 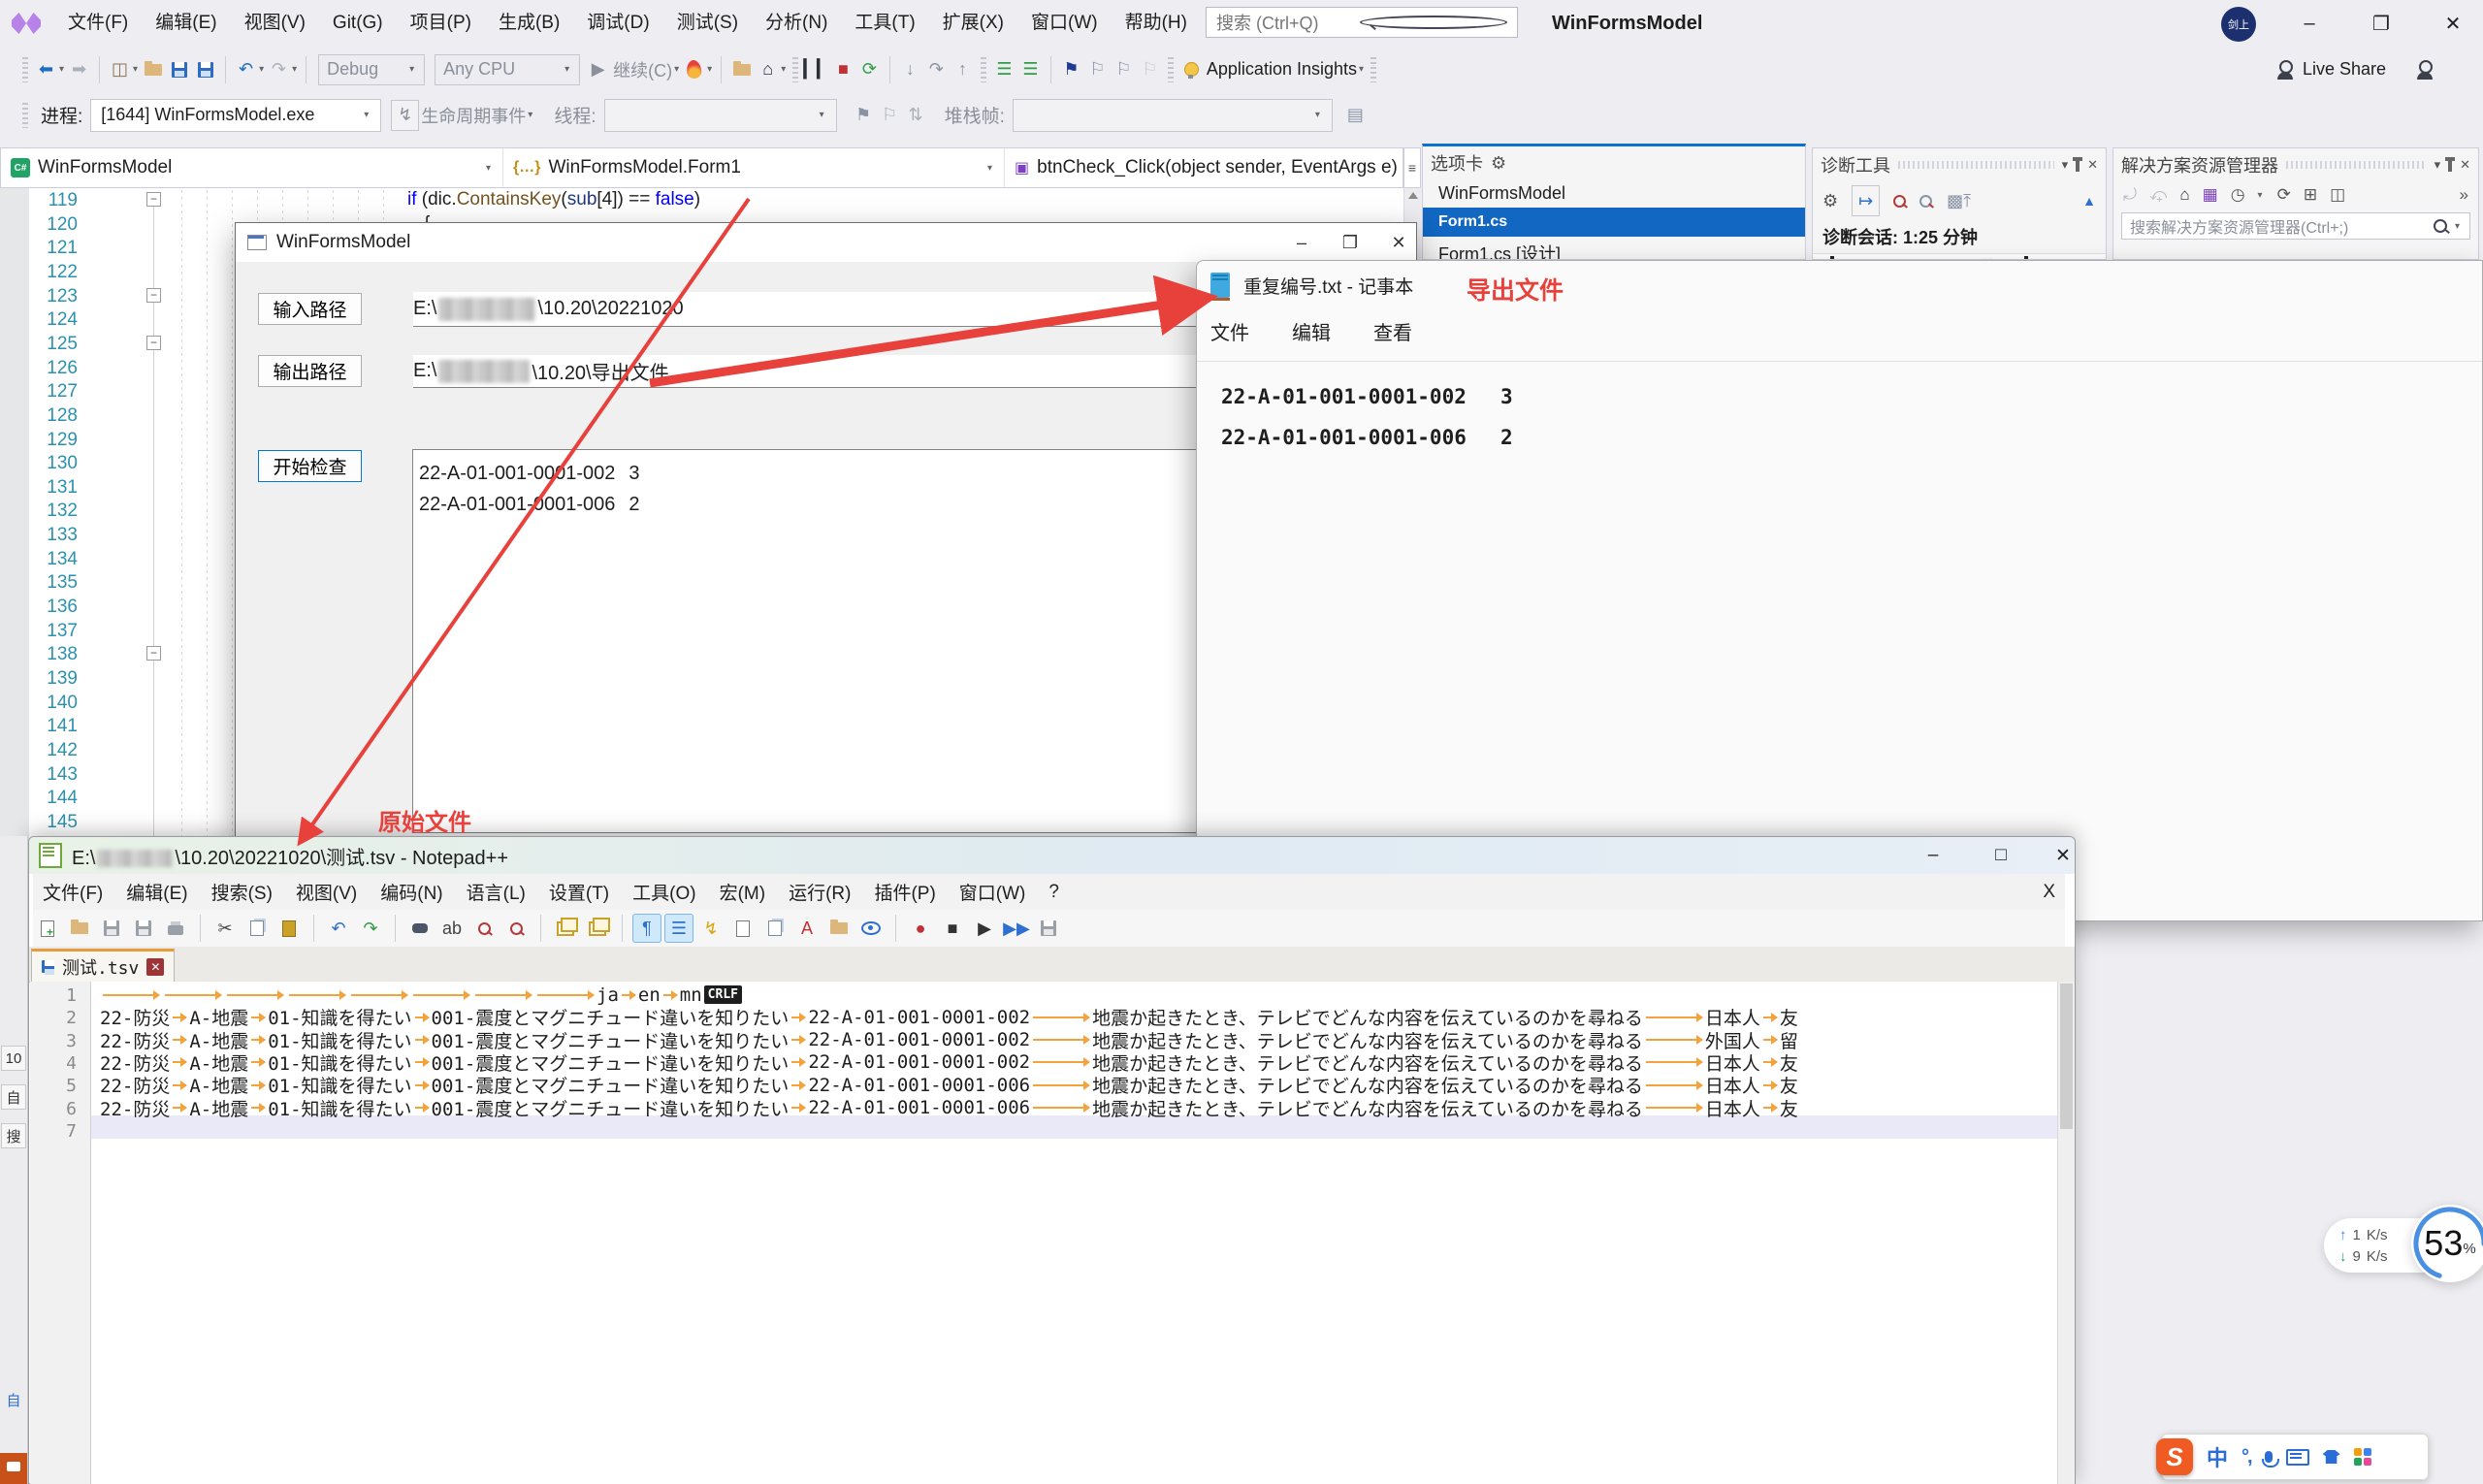 I want to click on break-all-icon: ▎▎, so click(x=817, y=69).